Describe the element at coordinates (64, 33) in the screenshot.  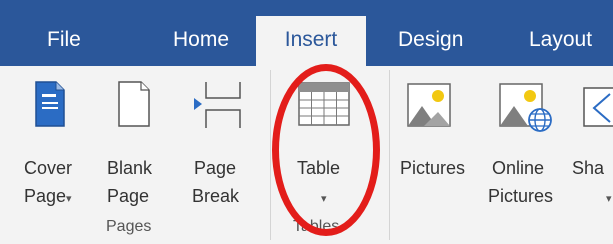
I see `tab-file: File` at that location.